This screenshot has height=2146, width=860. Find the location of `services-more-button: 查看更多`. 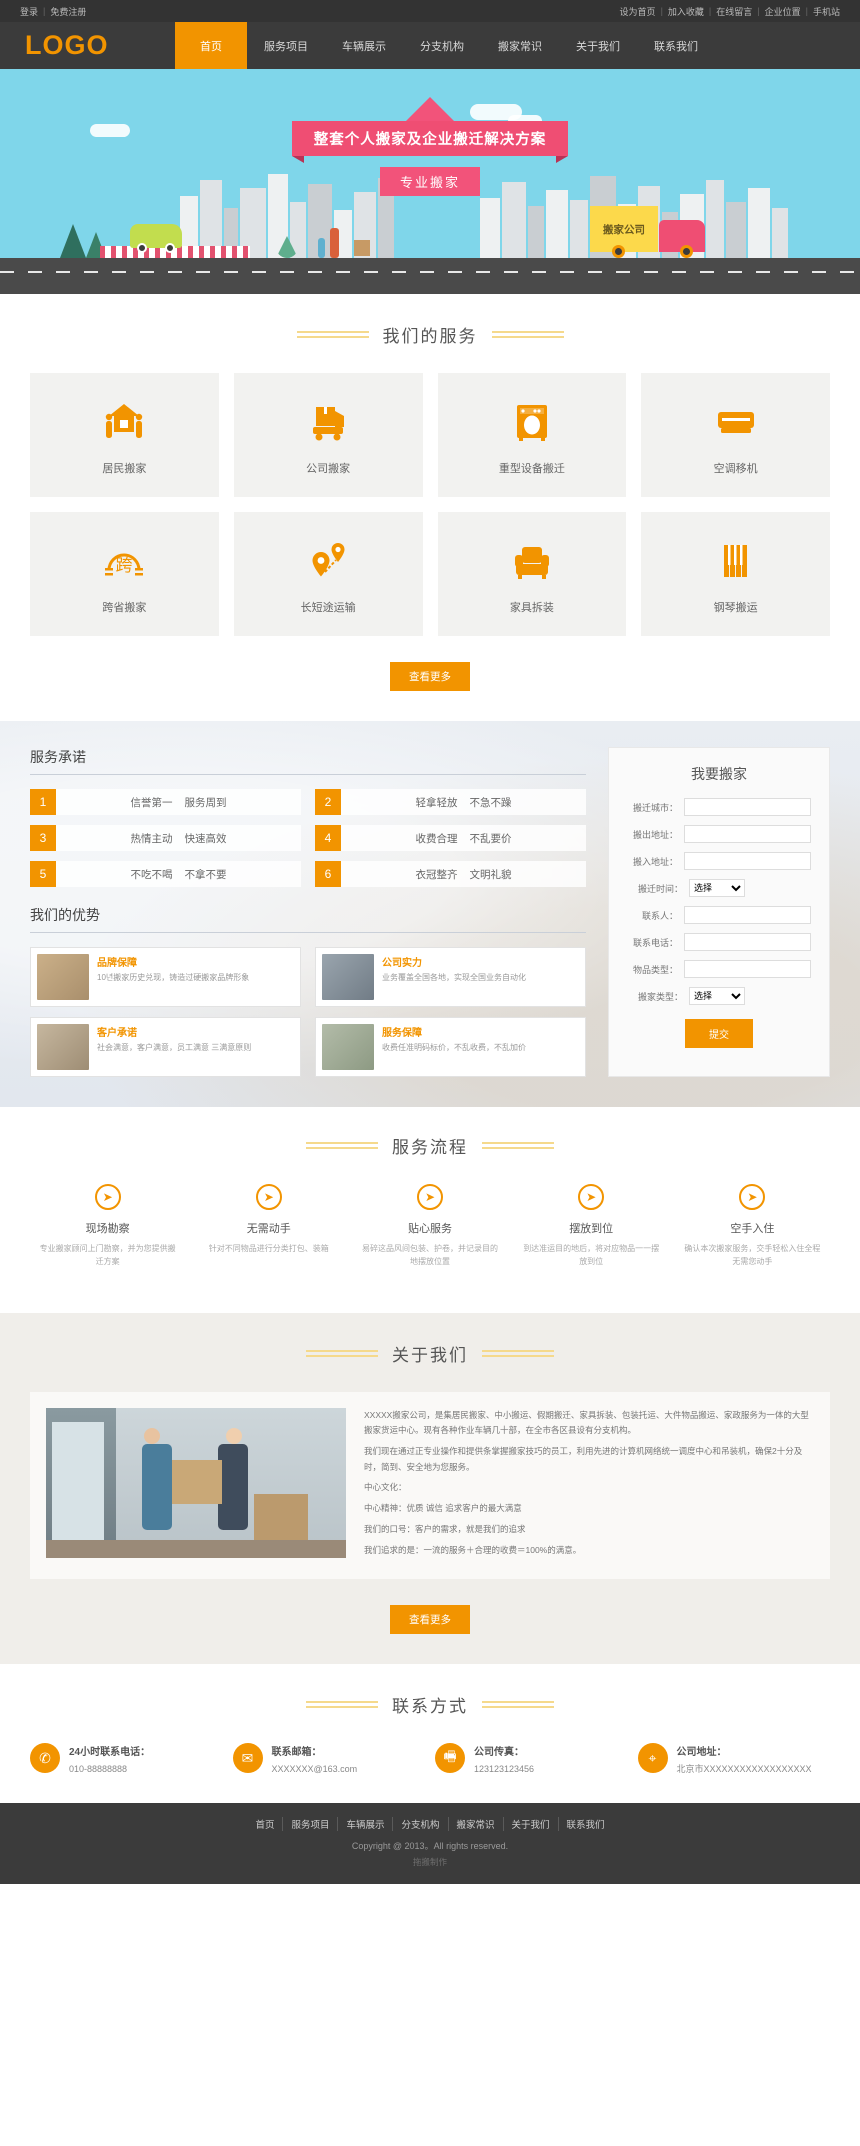

services-more-button: 查看更多 is located at coordinates (430, 676).